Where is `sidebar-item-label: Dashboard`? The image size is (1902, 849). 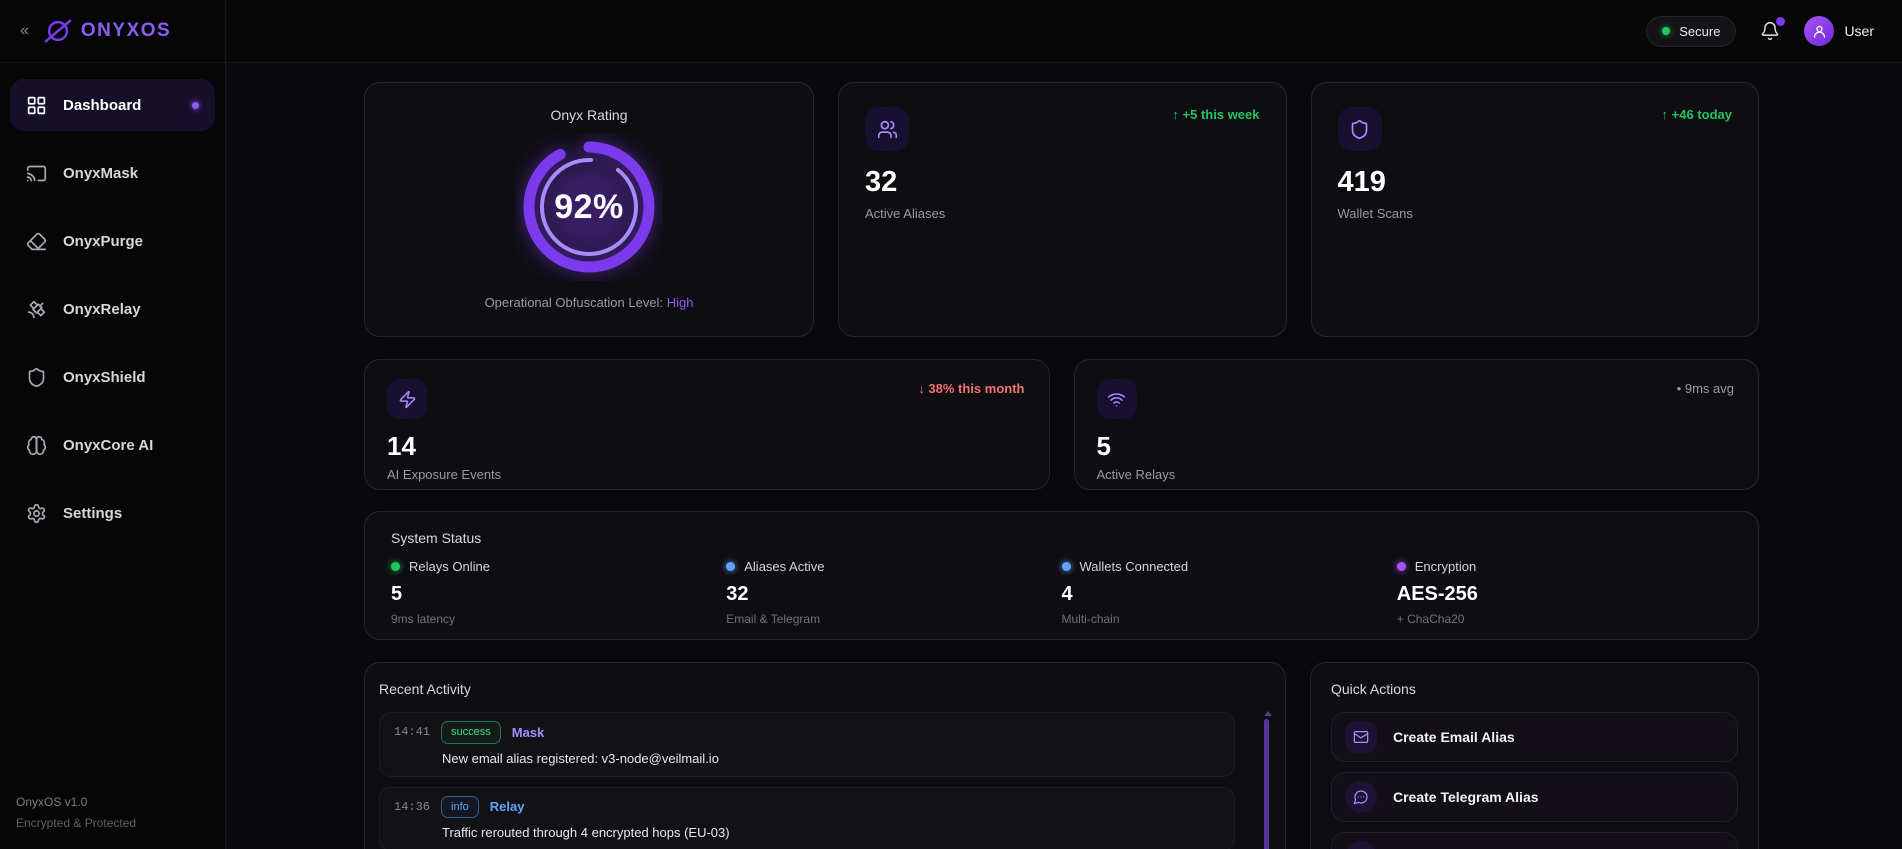 sidebar-item-label: Dashboard is located at coordinates (102, 105).